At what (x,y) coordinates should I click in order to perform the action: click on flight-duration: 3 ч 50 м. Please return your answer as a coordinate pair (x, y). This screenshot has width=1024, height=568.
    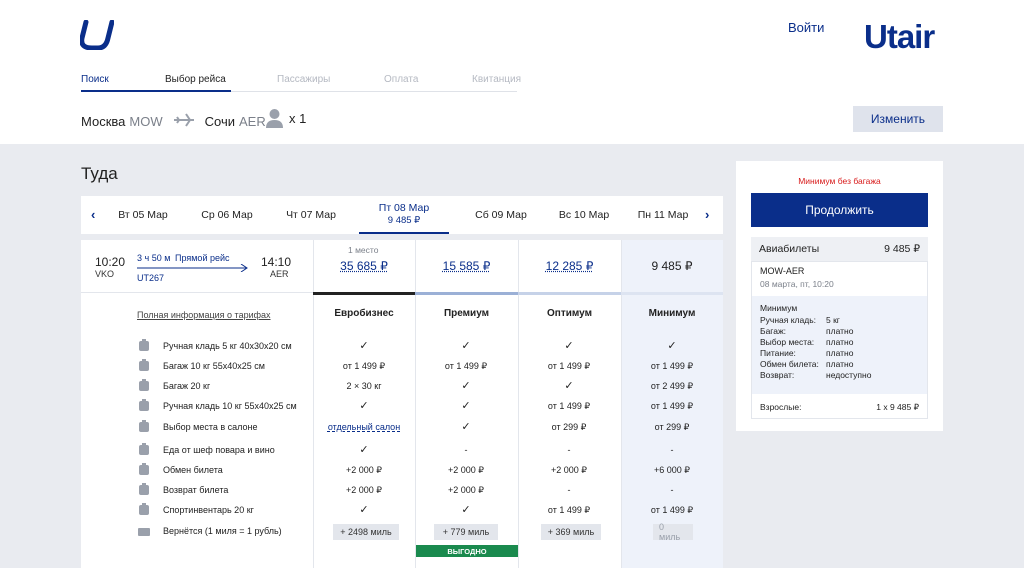
    Looking at the image, I should click on (153, 258).